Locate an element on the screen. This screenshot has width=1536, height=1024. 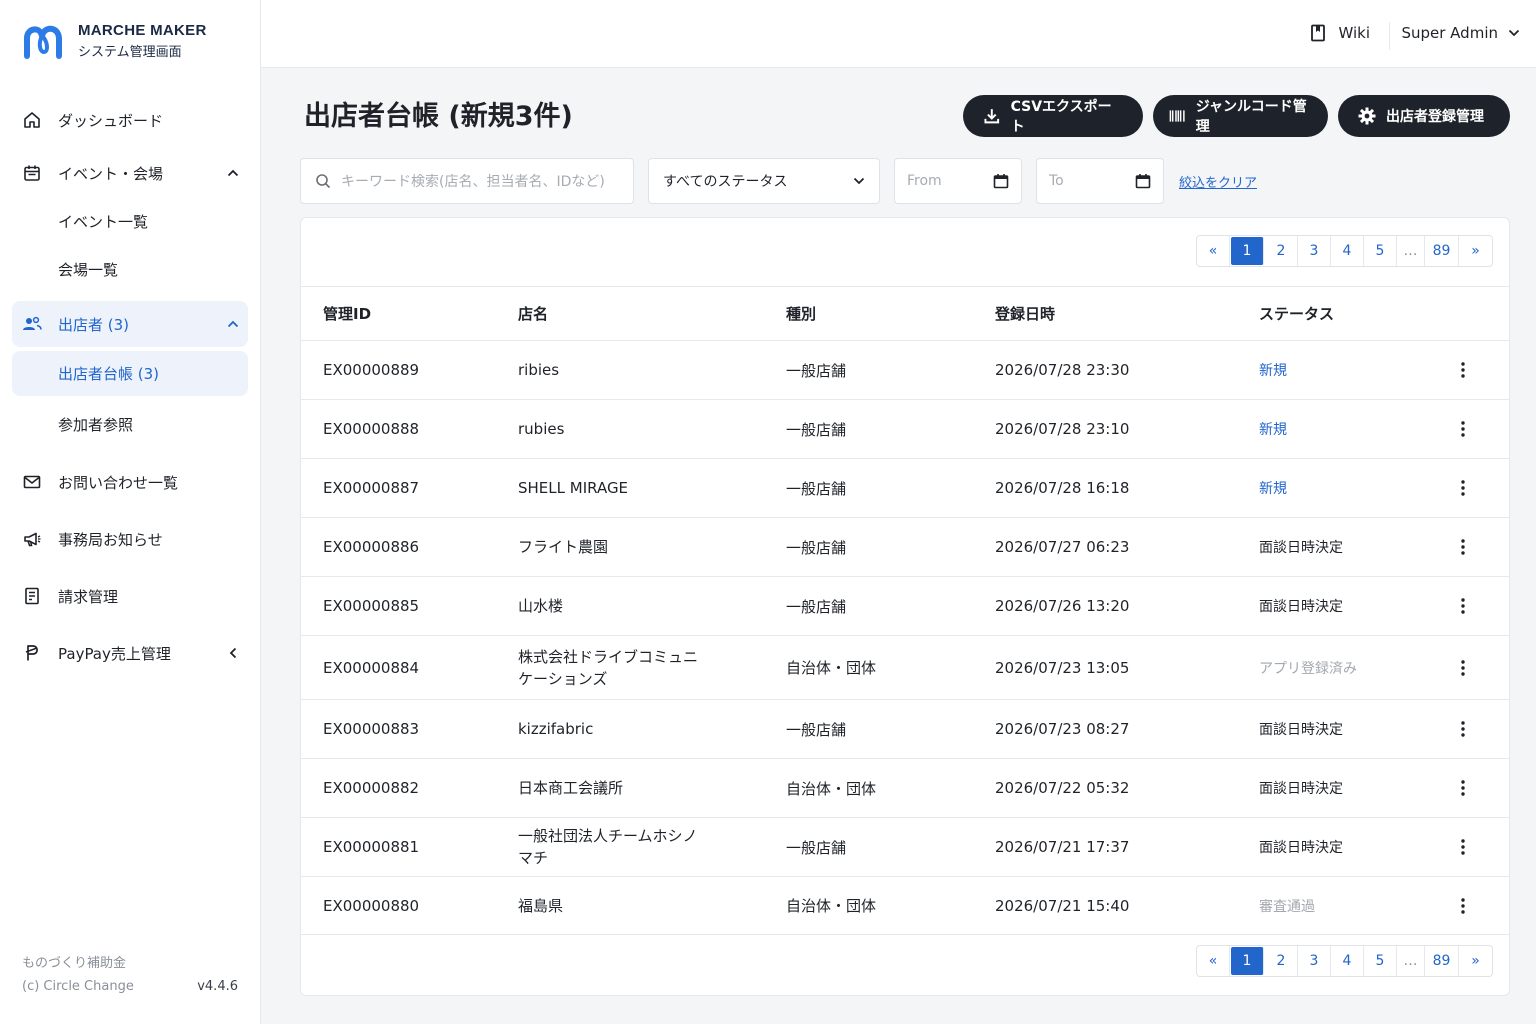
cell-date: 2026/07/28 23:30 is located at coordinates (1062, 370).